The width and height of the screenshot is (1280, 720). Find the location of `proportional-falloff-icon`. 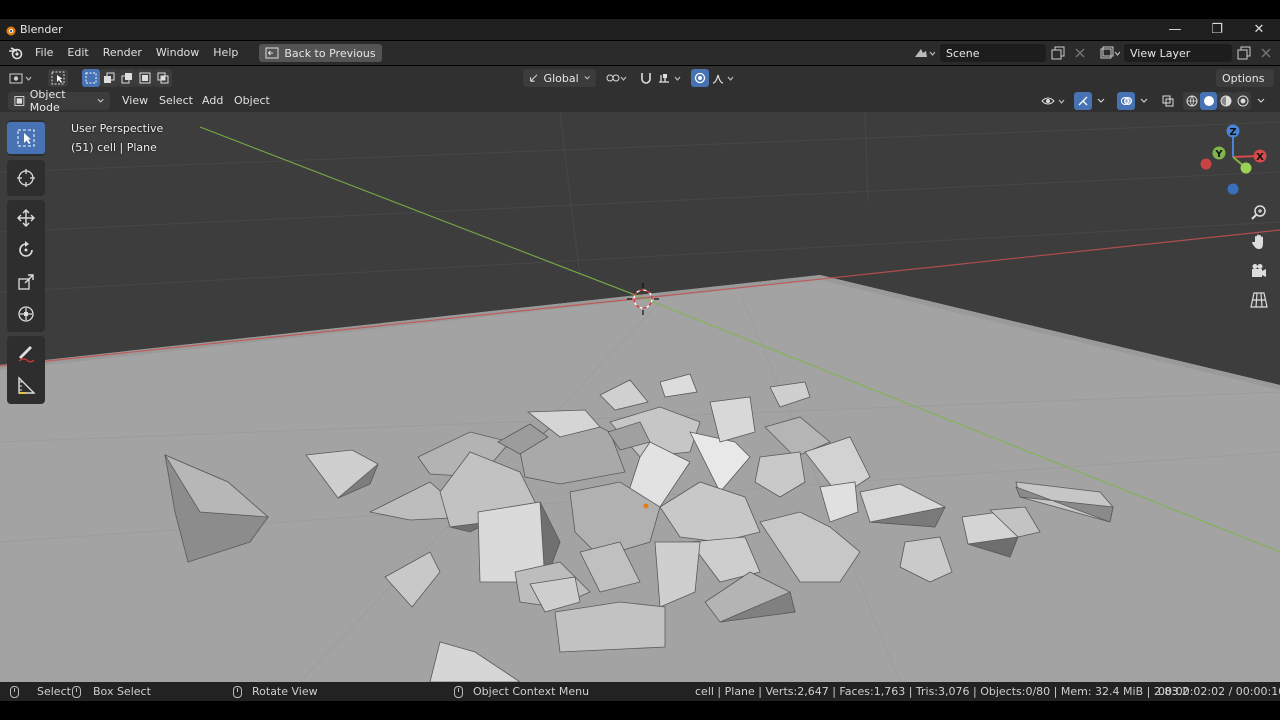

proportional-falloff-icon is located at coordinates (725, 78).